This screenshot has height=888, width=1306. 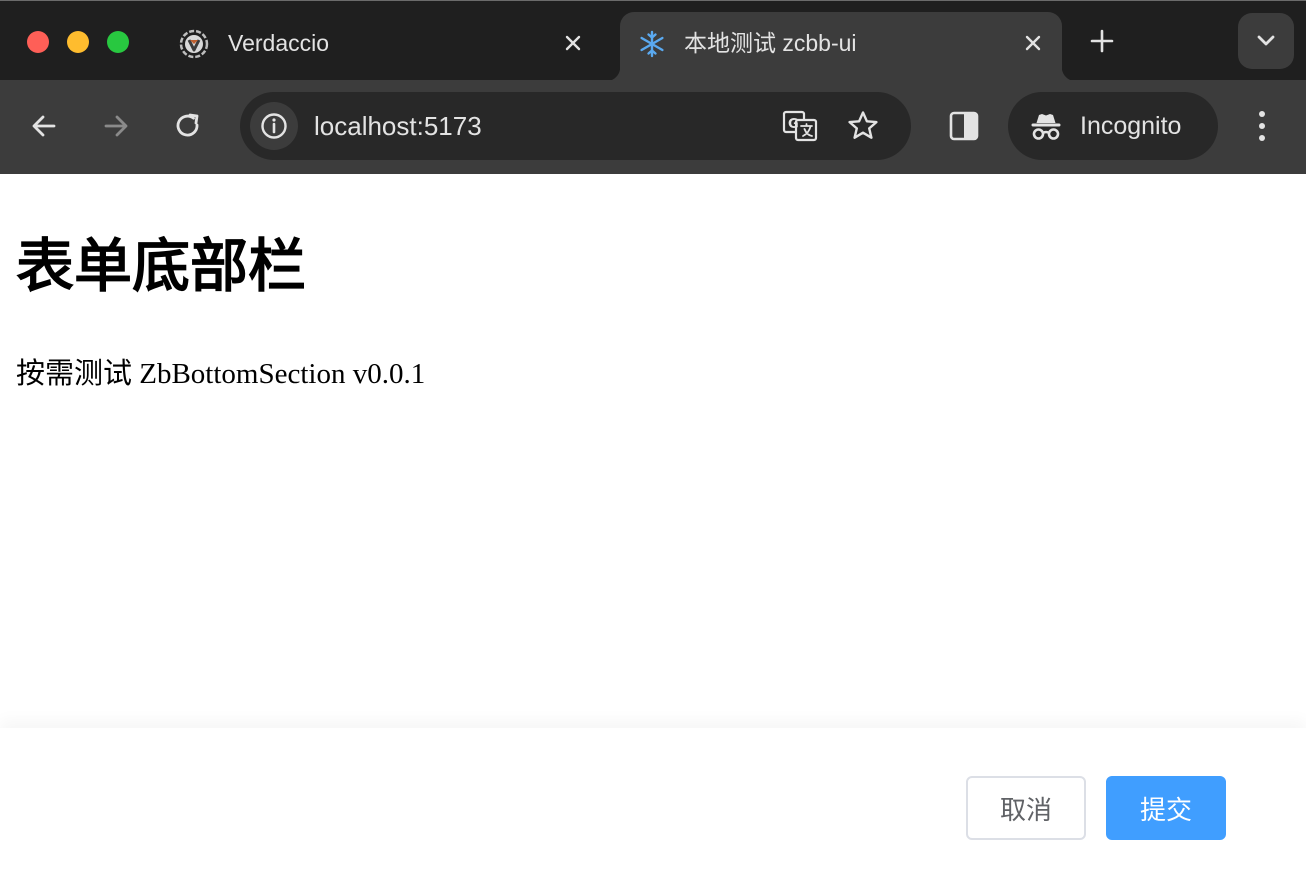 What do you see at coordinates (1046, 126) in the screenshot?
I see `incognito-icon` at bounding box center [1046, 126].